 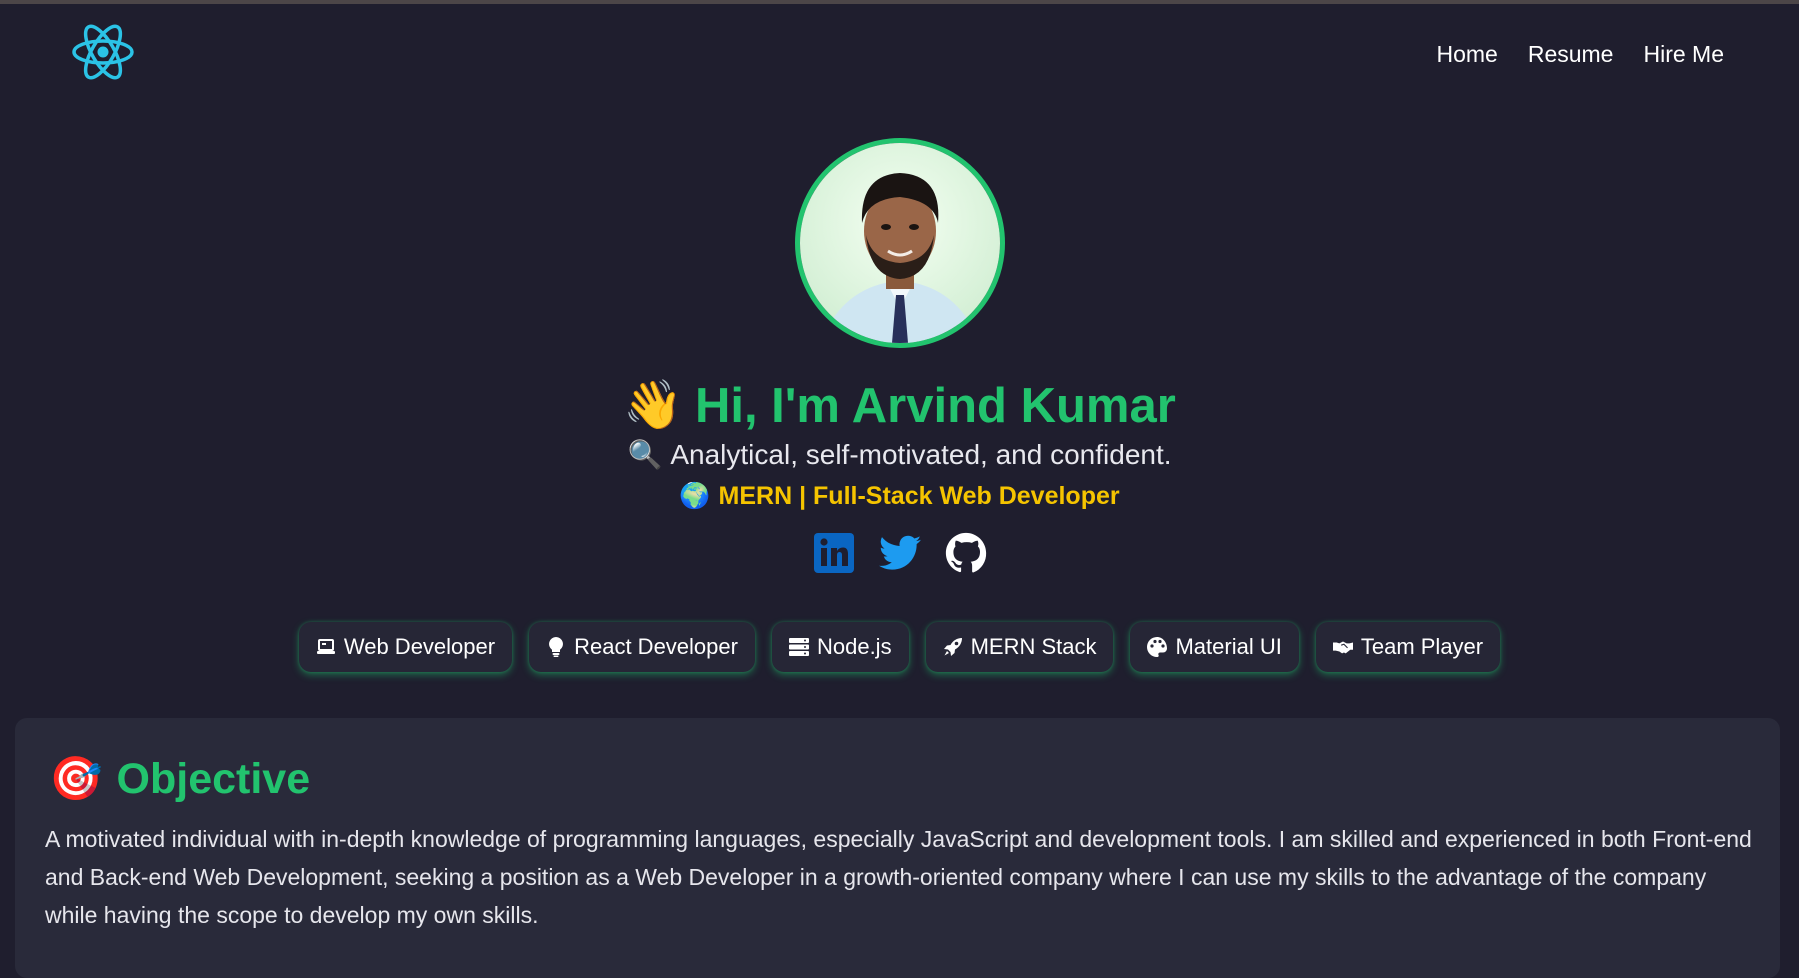 What do you see at coordinates (556, 647) in the screenshot?
I see `lightbulb-icon` at bounding box center [556, 647].